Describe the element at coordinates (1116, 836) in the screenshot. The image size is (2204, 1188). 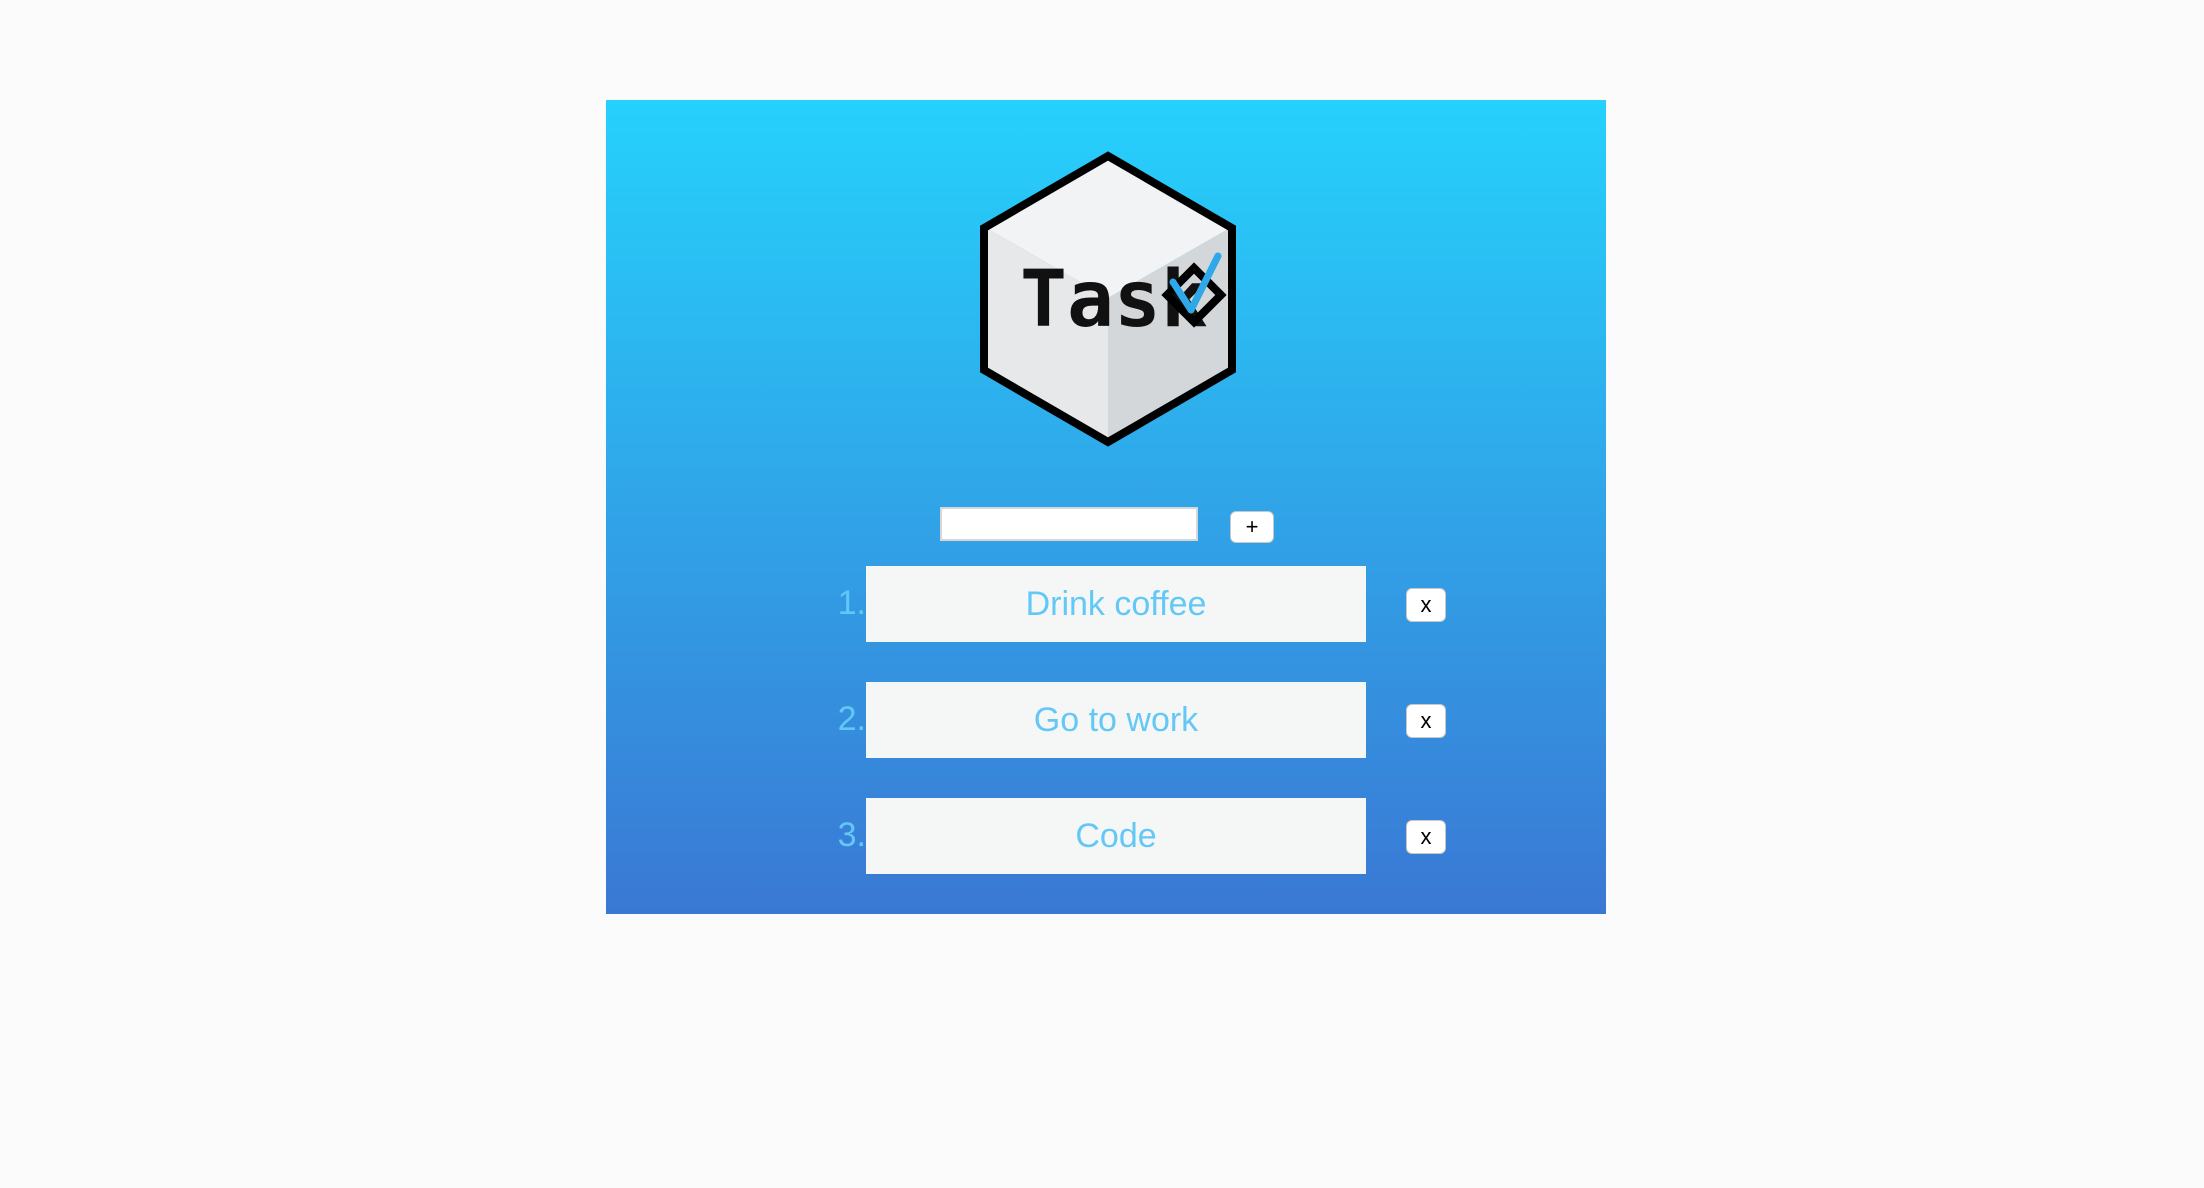
I see `task-text: Code` at that location.